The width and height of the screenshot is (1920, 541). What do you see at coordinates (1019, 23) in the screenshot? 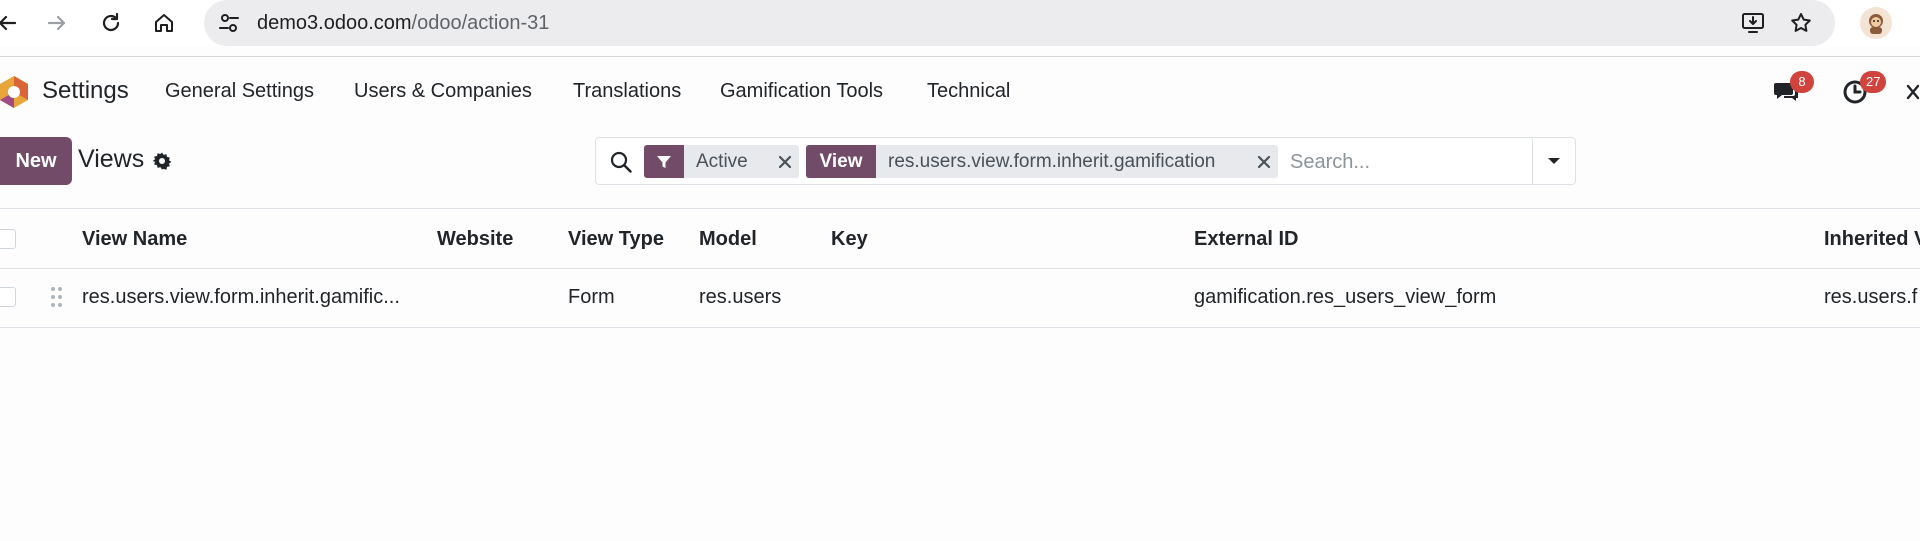
I see `address-bar: demo3.odoo.com/odoo/action-31` at bounding box center [1019, 23].